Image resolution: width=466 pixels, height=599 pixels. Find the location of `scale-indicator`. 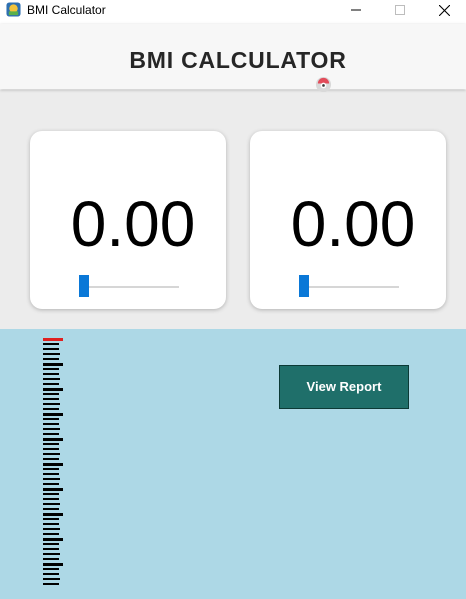

scale-indicator is located at coordinates (53, 339).